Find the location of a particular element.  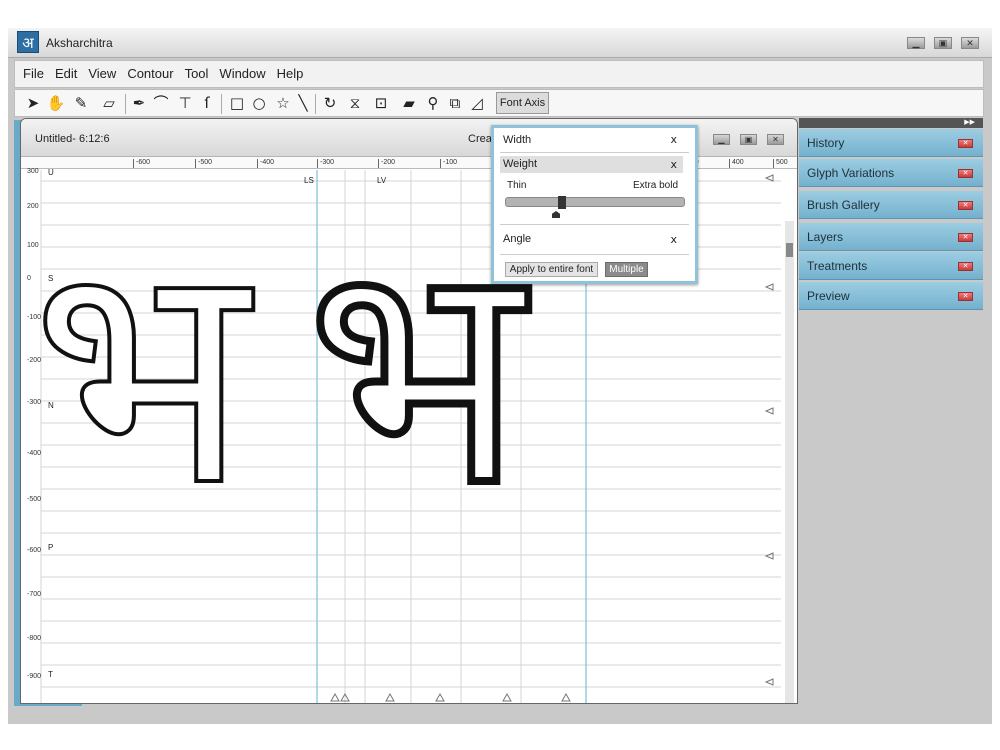

weight-label: Weight is located at coordinates (520, 164).